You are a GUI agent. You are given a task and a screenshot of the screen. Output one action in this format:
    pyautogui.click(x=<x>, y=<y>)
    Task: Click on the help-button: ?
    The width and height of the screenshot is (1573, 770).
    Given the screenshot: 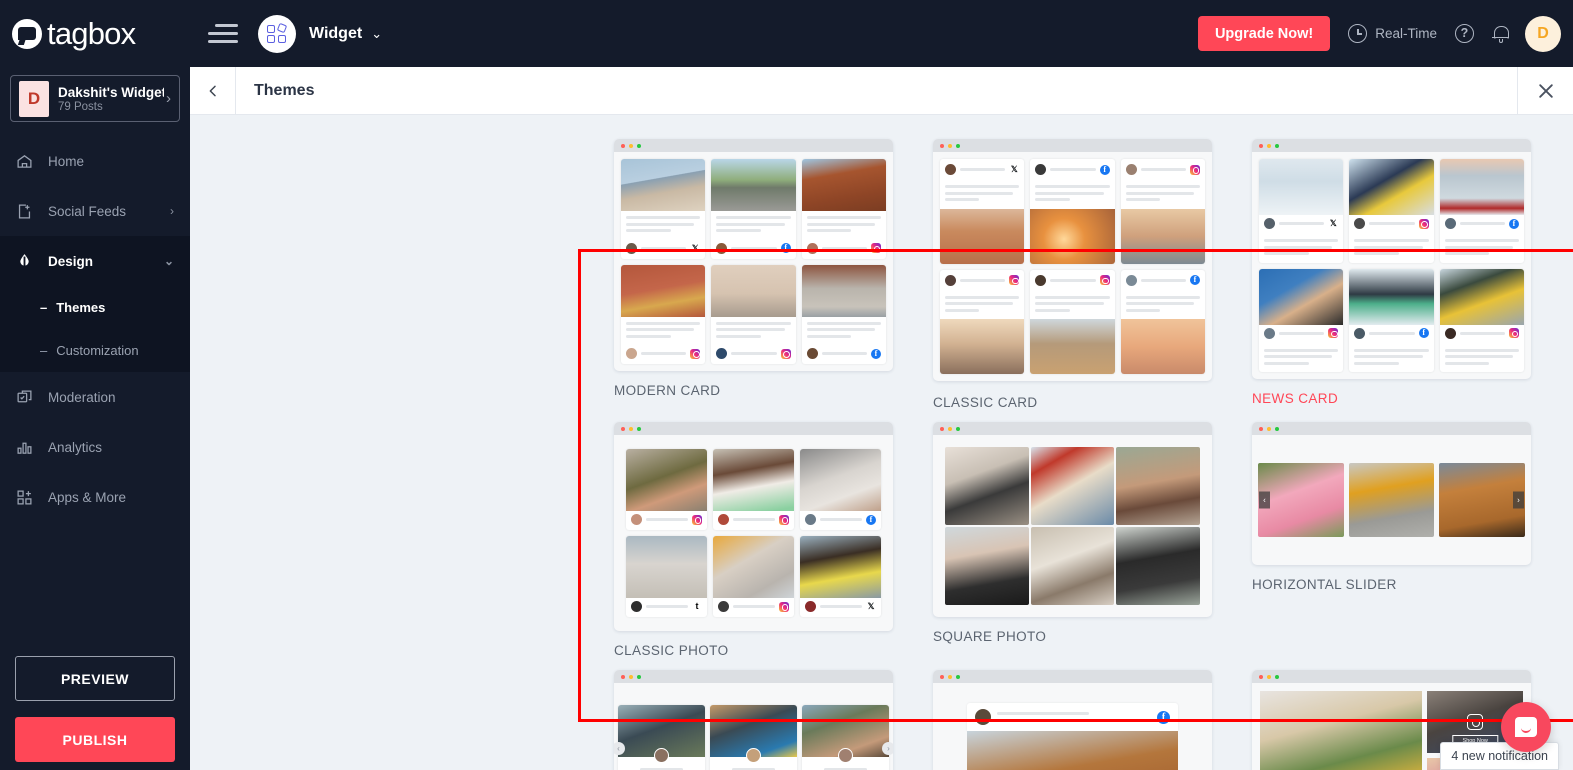 What is the action you would take?
    pyautogui.click(x=1464, y=33)
    